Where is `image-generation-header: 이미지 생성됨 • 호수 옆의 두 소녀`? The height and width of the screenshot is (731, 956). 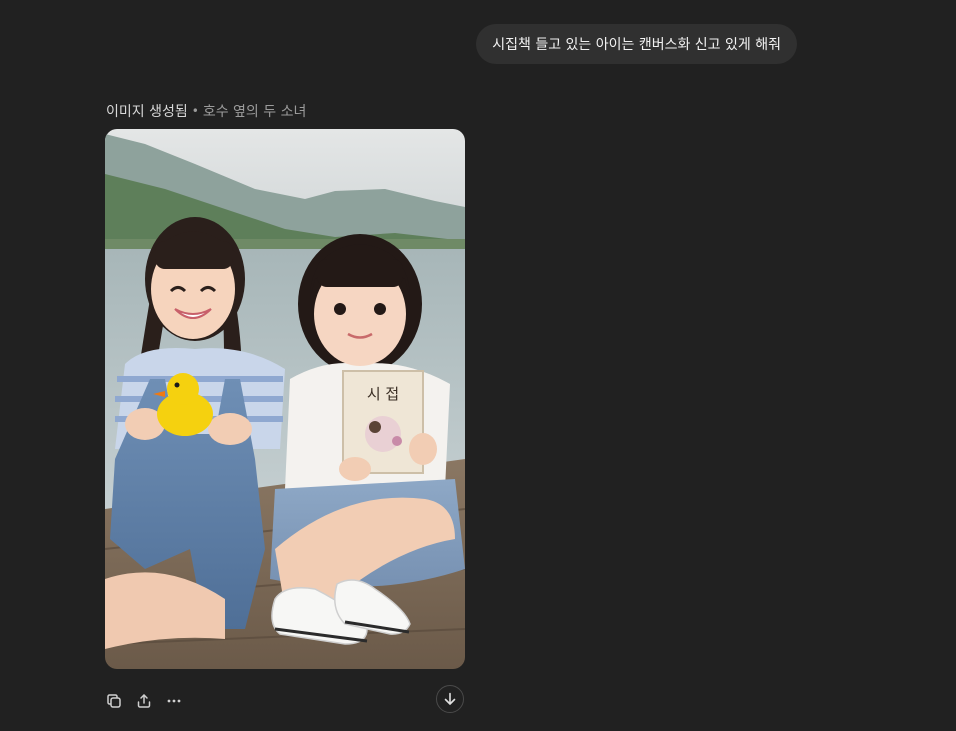
image-generation-header: 이미지 생성됨 • 호수 옆의 두 소녀 is located at coordinates (206, 111).